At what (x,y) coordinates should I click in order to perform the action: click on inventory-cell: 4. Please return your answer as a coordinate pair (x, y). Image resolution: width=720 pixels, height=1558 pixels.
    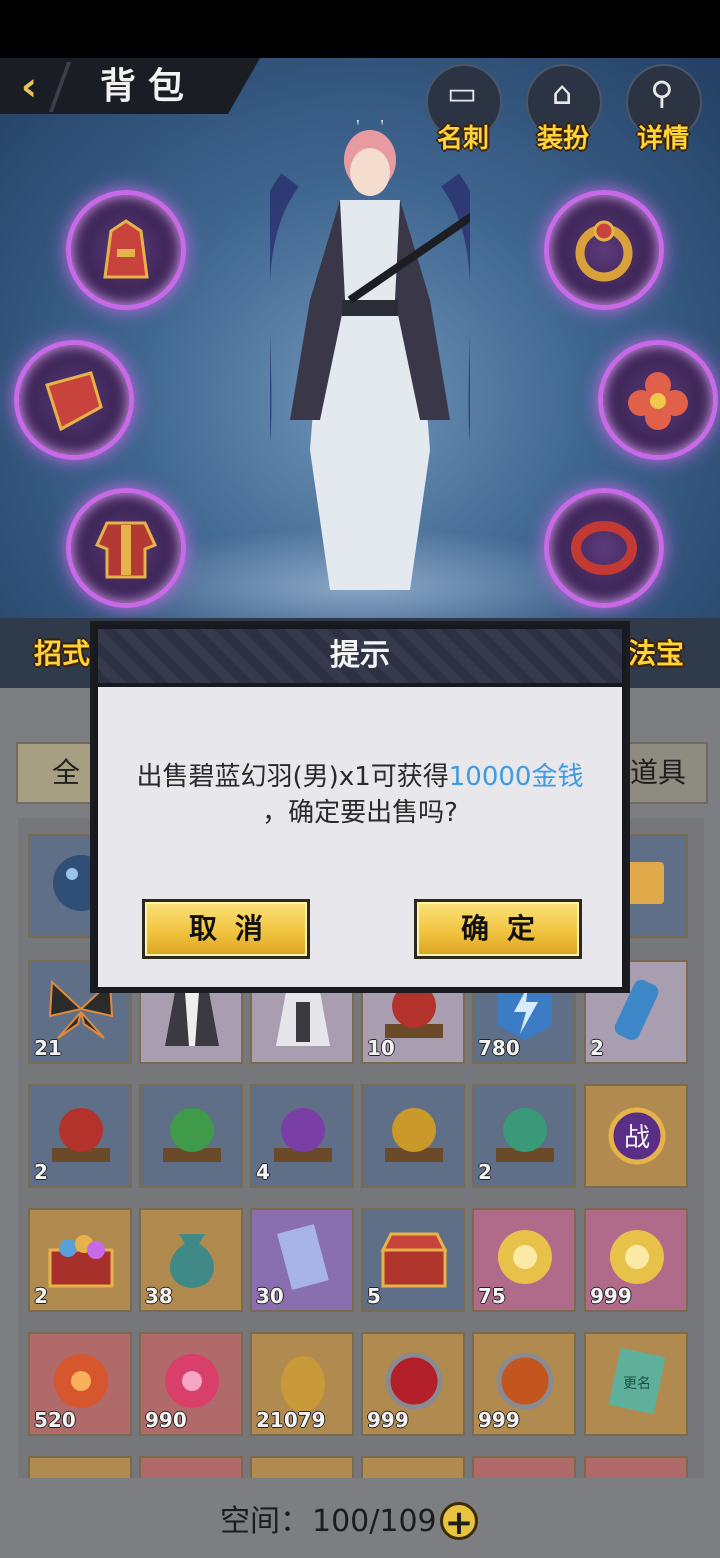
    Looking at the image, I should click on (302, 1136).